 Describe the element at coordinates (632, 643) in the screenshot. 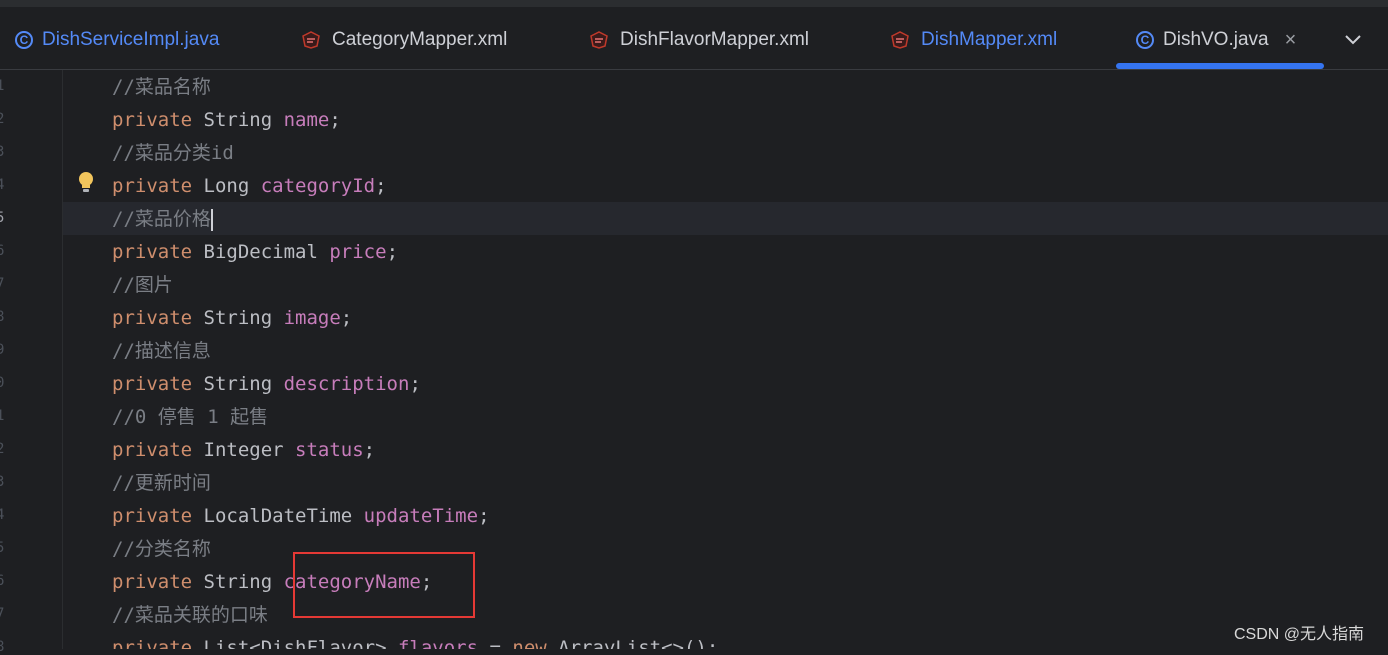

I see `code-punct: ArrayList<>();` at that location.